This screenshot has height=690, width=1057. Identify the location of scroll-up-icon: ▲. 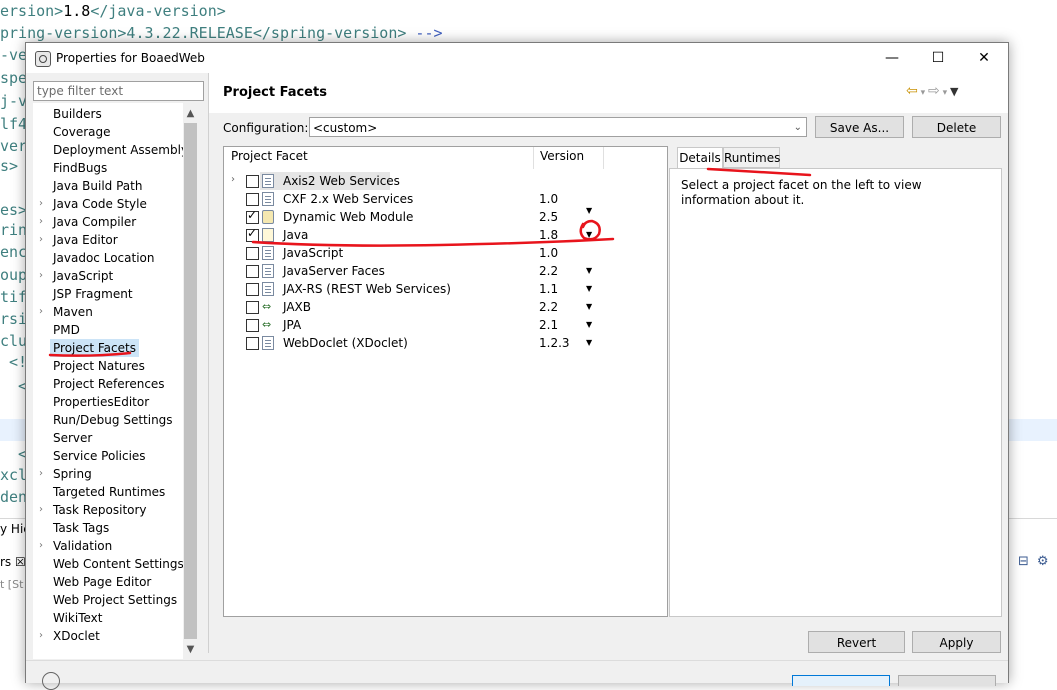
(190, 114).